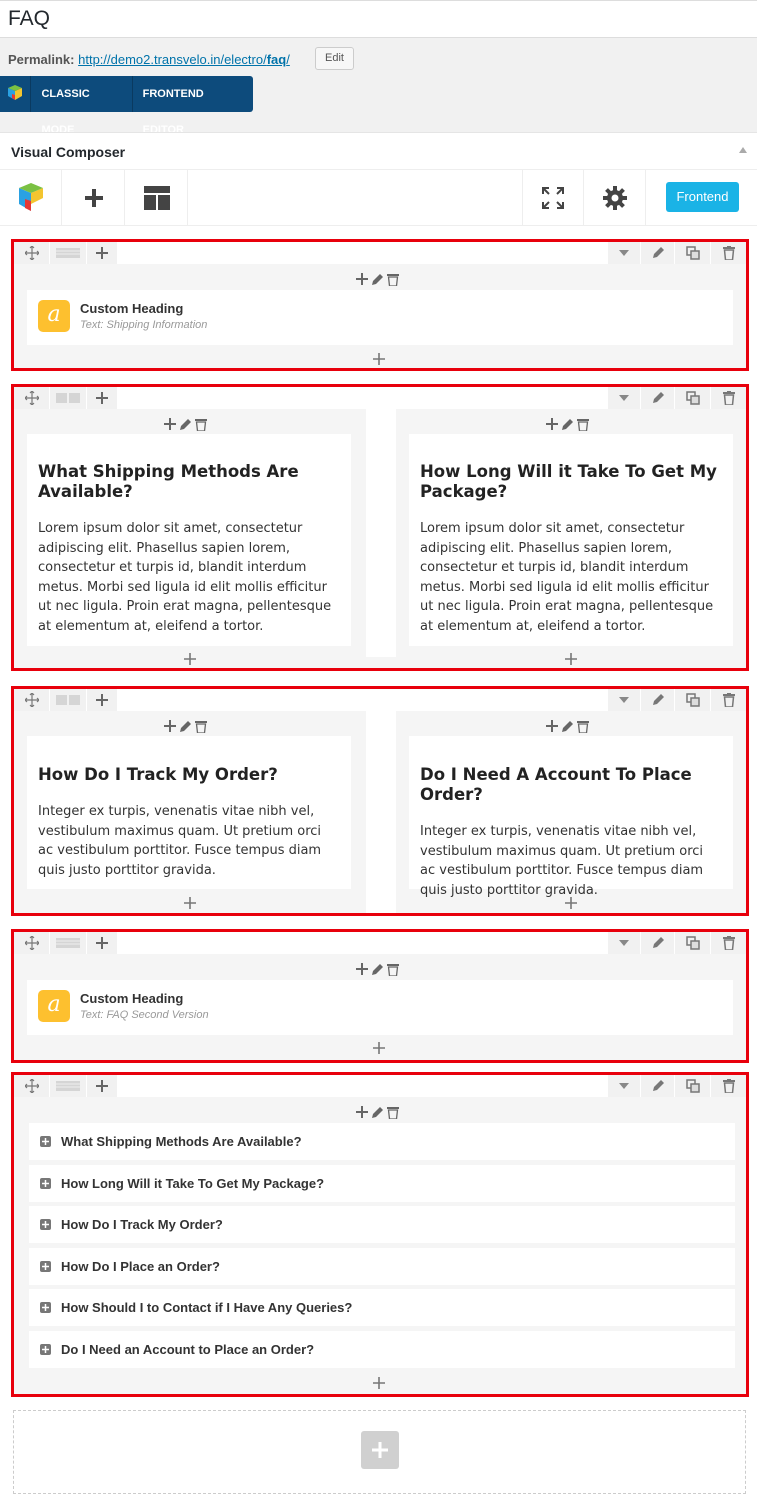  I want to click on settings-gear-icon, so click(615, 198).